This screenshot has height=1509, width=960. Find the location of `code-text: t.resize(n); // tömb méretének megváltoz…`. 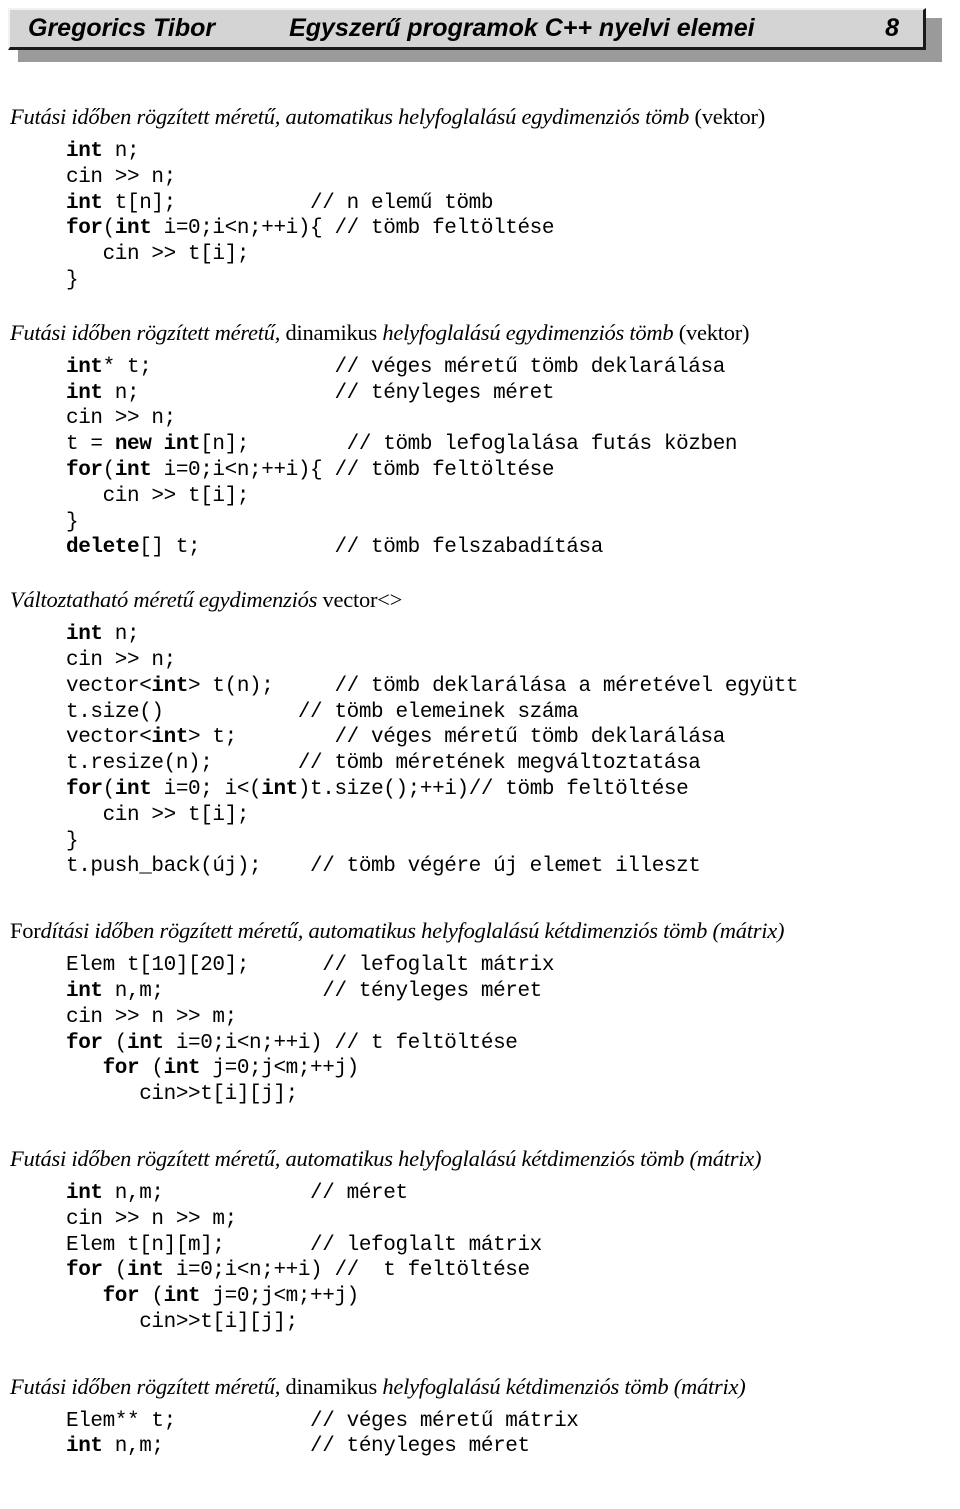

code-text: t.resize(n); // tömb méretének megváltoz… is located at coordinates (383, 764).